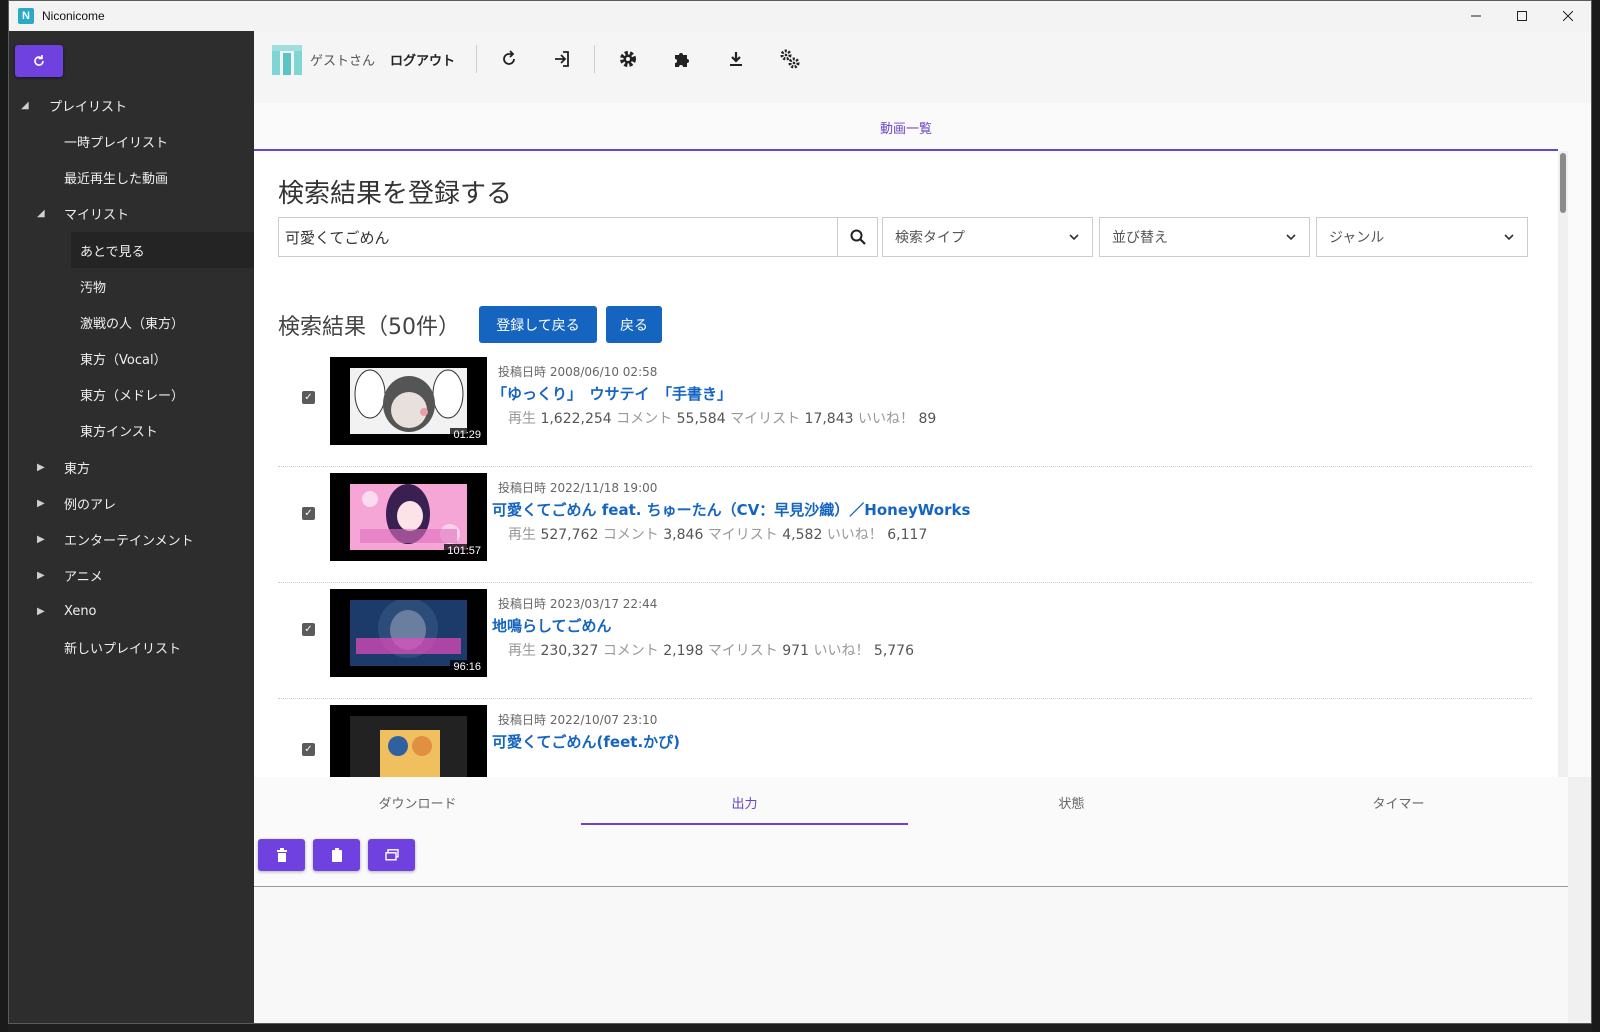  Describe the element at coordinates (1596, 516) in the screenshot. I see `desktop-edge-right` at that location.